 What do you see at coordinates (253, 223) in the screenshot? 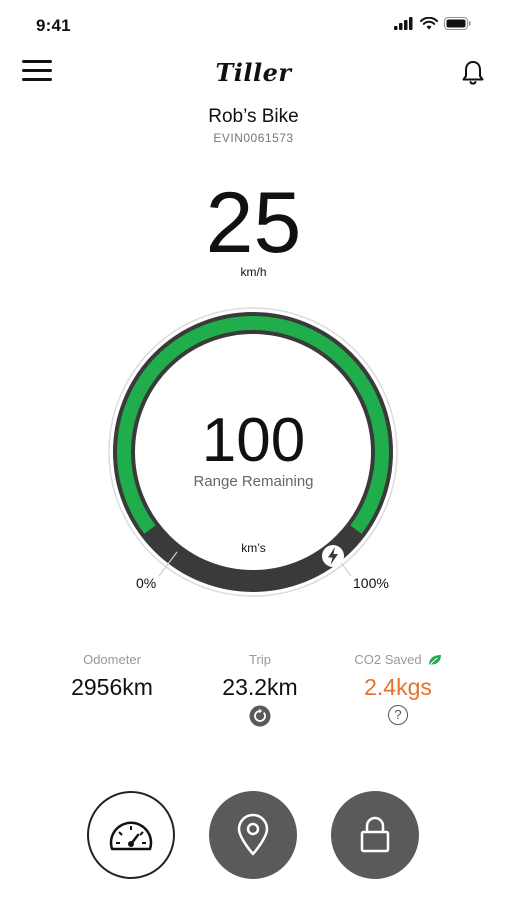
I see `speed-value: 25` at bounding box center [253, 223].